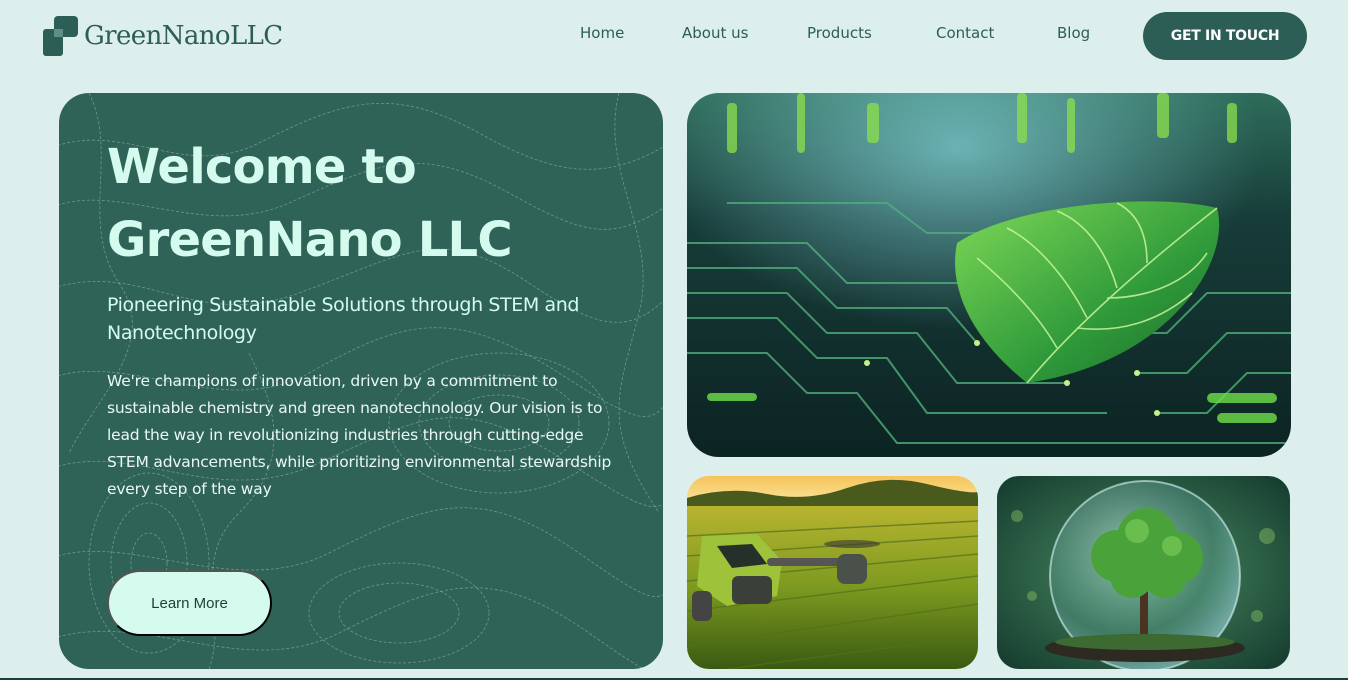  I want to click on learn-more-button: Learn More, so click(189, 603).